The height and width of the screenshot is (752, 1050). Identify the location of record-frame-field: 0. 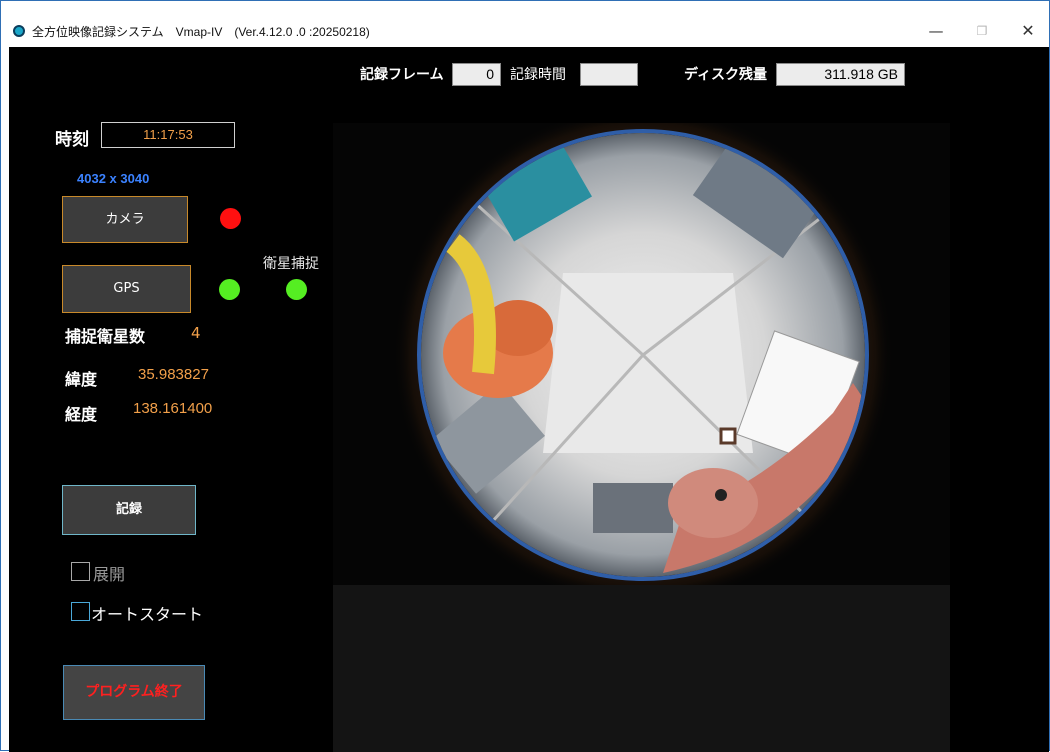
(476, 74).